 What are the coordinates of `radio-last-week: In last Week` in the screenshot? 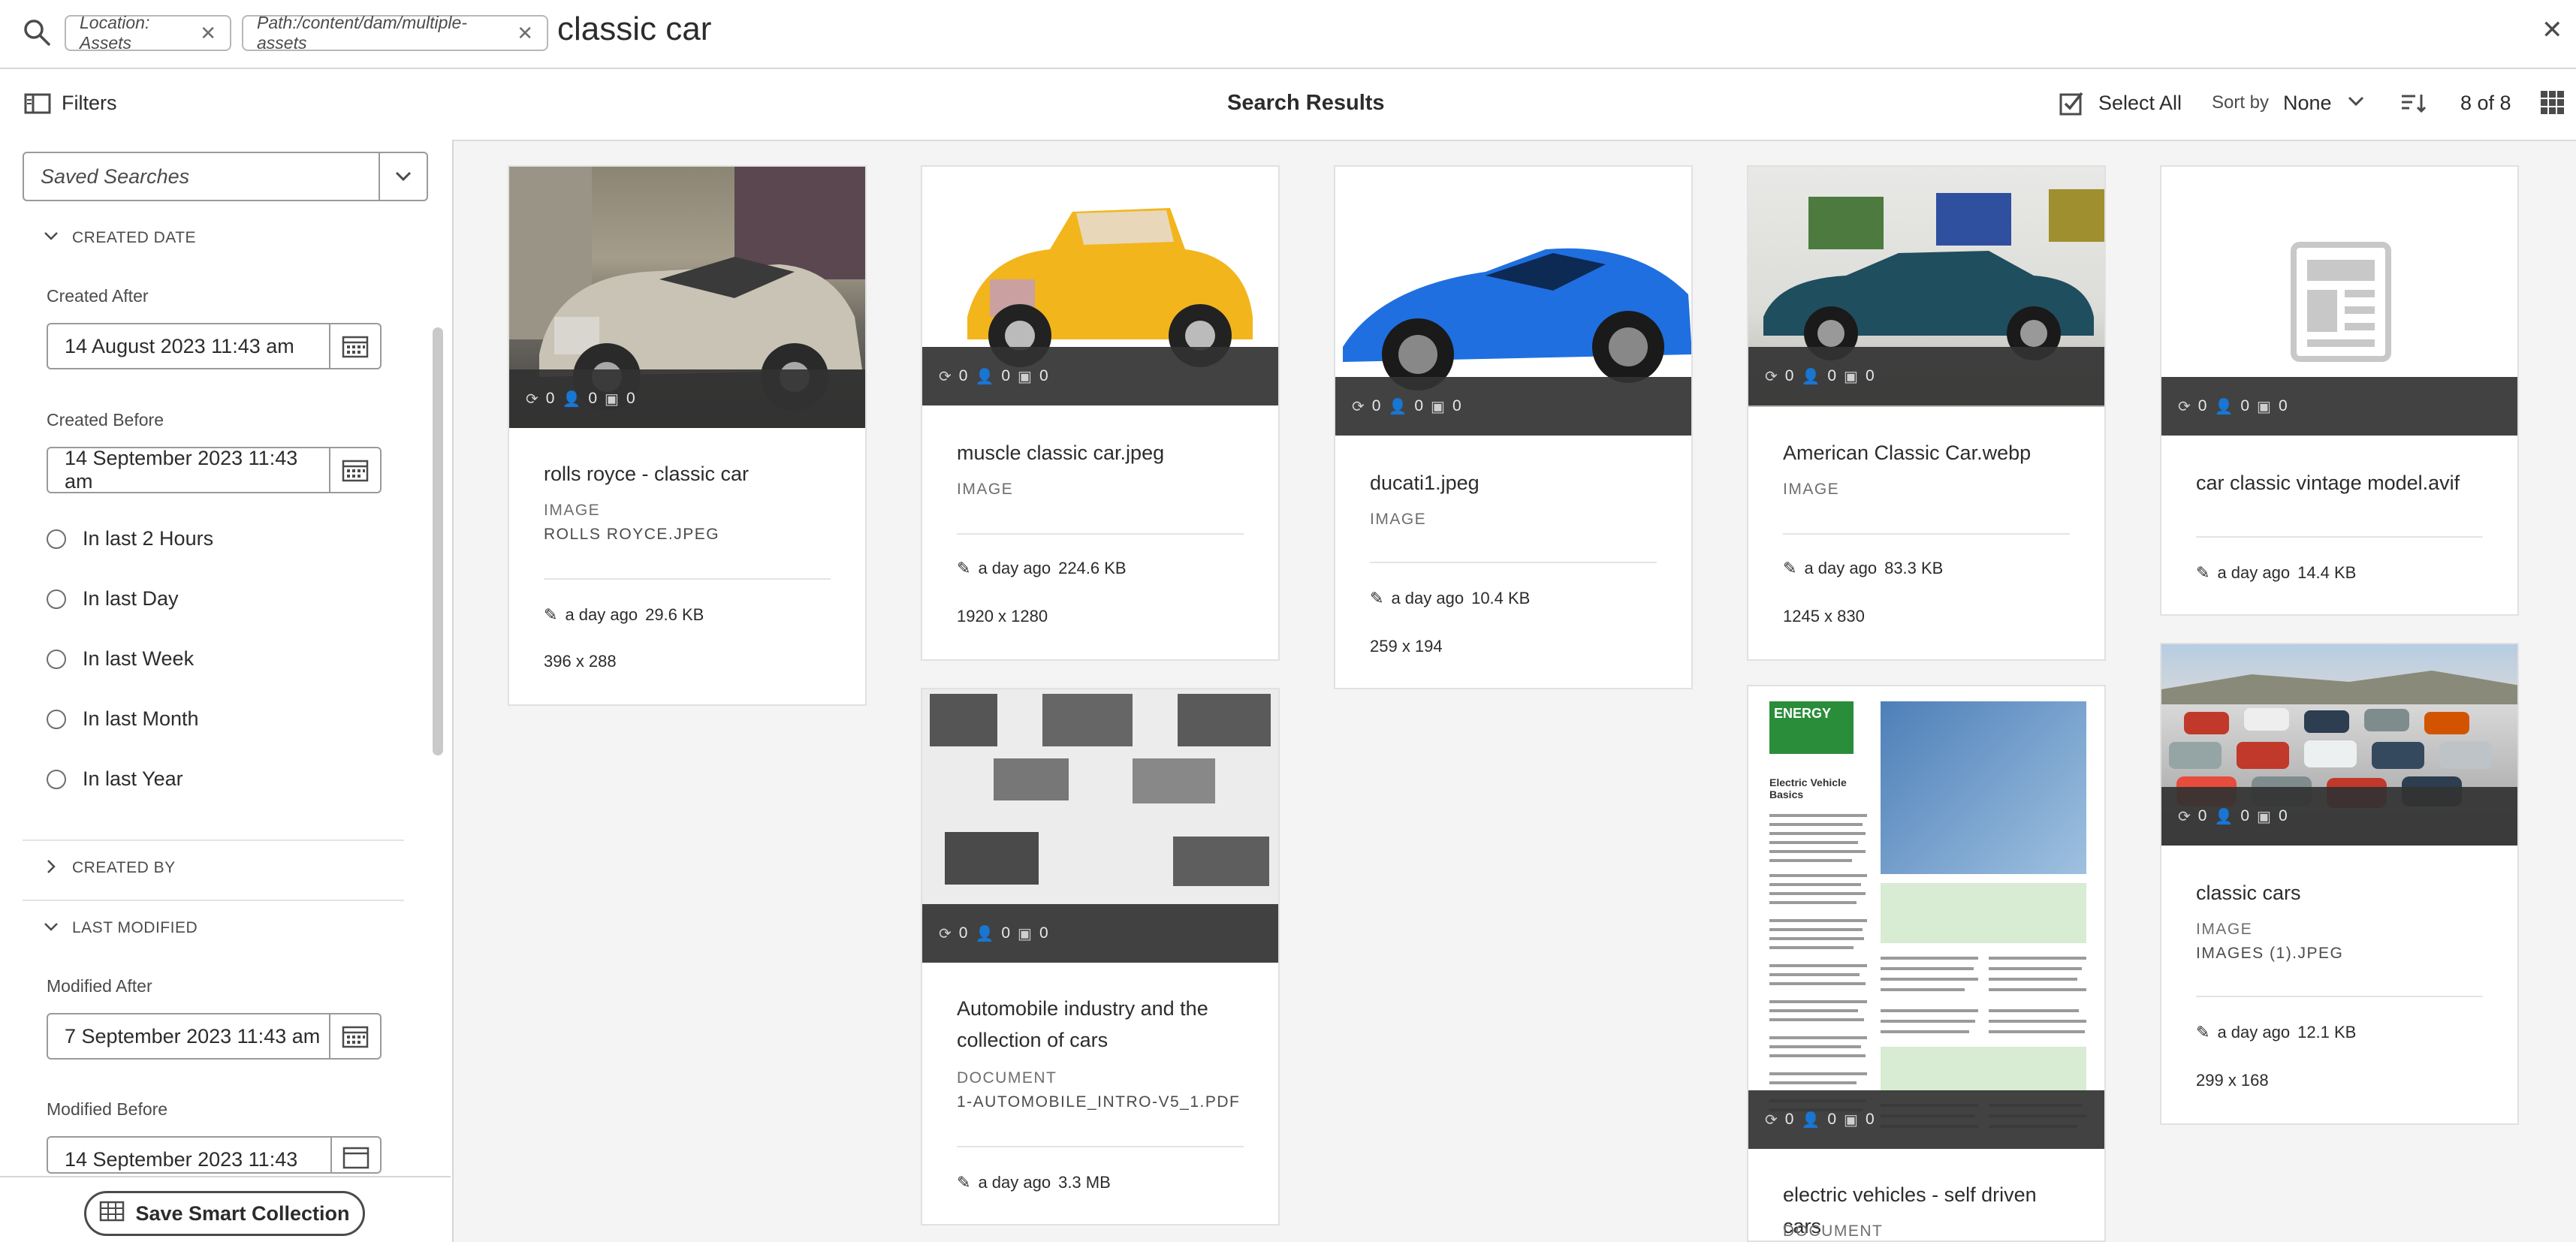 It's located at (121, 659).